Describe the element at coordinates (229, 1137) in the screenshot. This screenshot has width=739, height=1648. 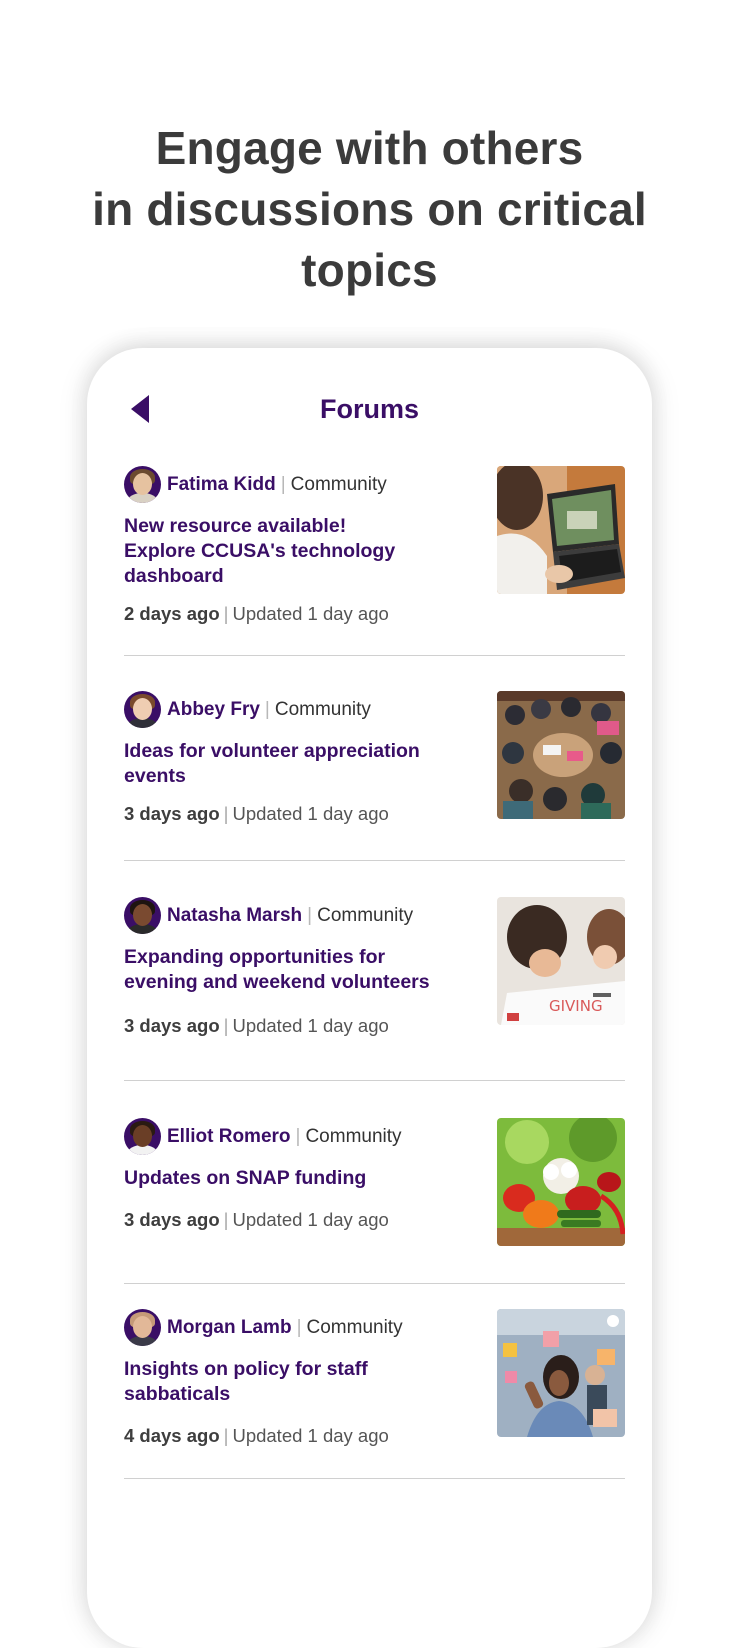
I see `author-name: Elliot Romero` at that location.